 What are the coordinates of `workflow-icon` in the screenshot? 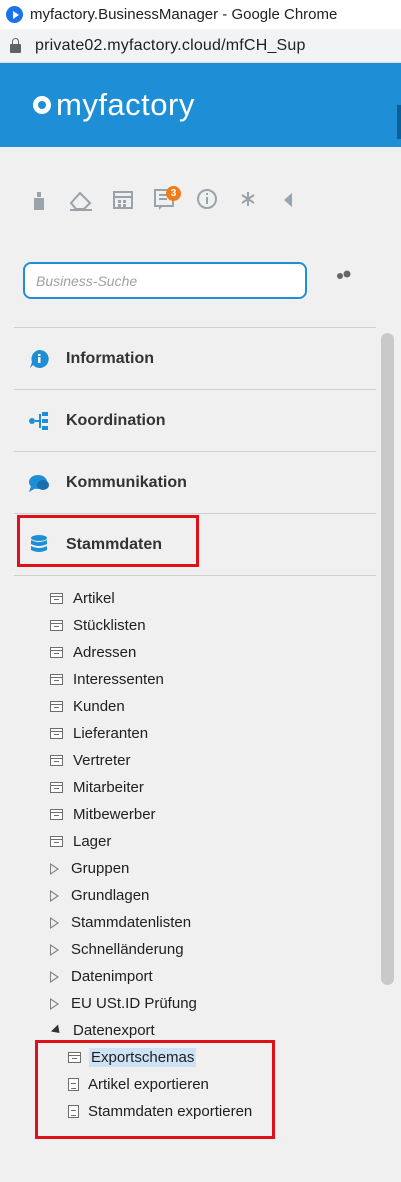 It's located at (39, 421).